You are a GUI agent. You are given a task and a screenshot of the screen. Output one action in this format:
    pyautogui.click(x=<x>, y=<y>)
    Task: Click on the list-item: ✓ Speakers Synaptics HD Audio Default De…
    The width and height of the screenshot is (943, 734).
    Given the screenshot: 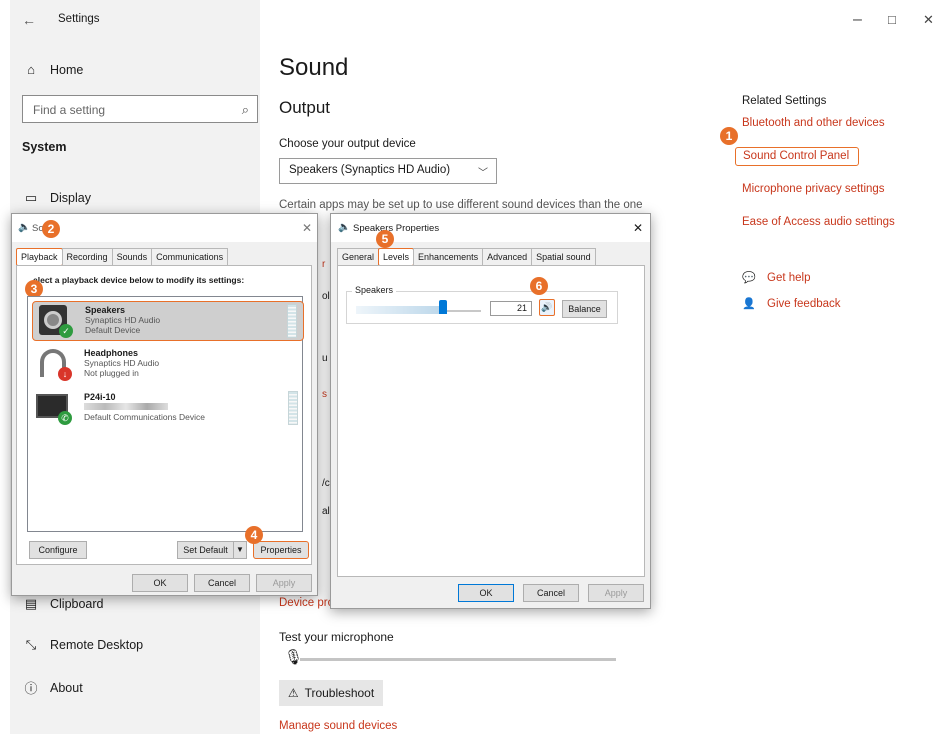 What is the action you would take?
    pyautogui.click(x=168, y=321)
    